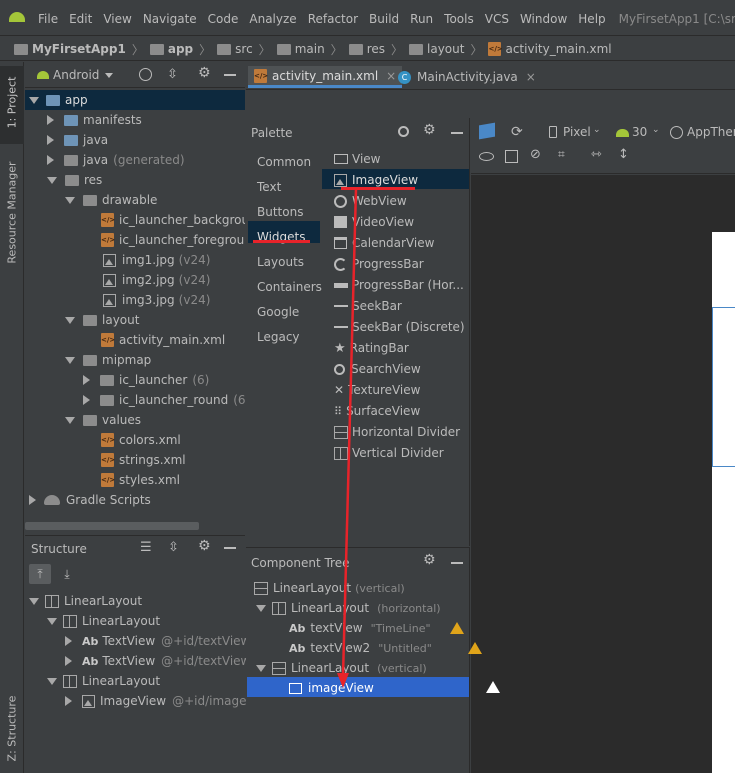  What do you see at coordinates (343, 680) in the screenshot?
I see `annotation-arrowhead` at bounding box center [343, 680].